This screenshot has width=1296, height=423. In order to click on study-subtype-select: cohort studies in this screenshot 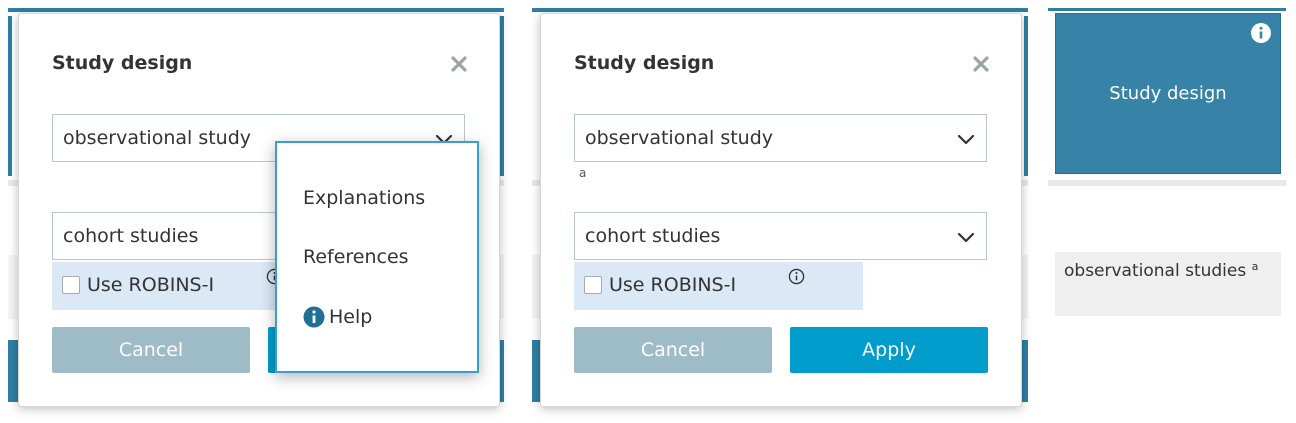, I will do `click(780, 236)`.